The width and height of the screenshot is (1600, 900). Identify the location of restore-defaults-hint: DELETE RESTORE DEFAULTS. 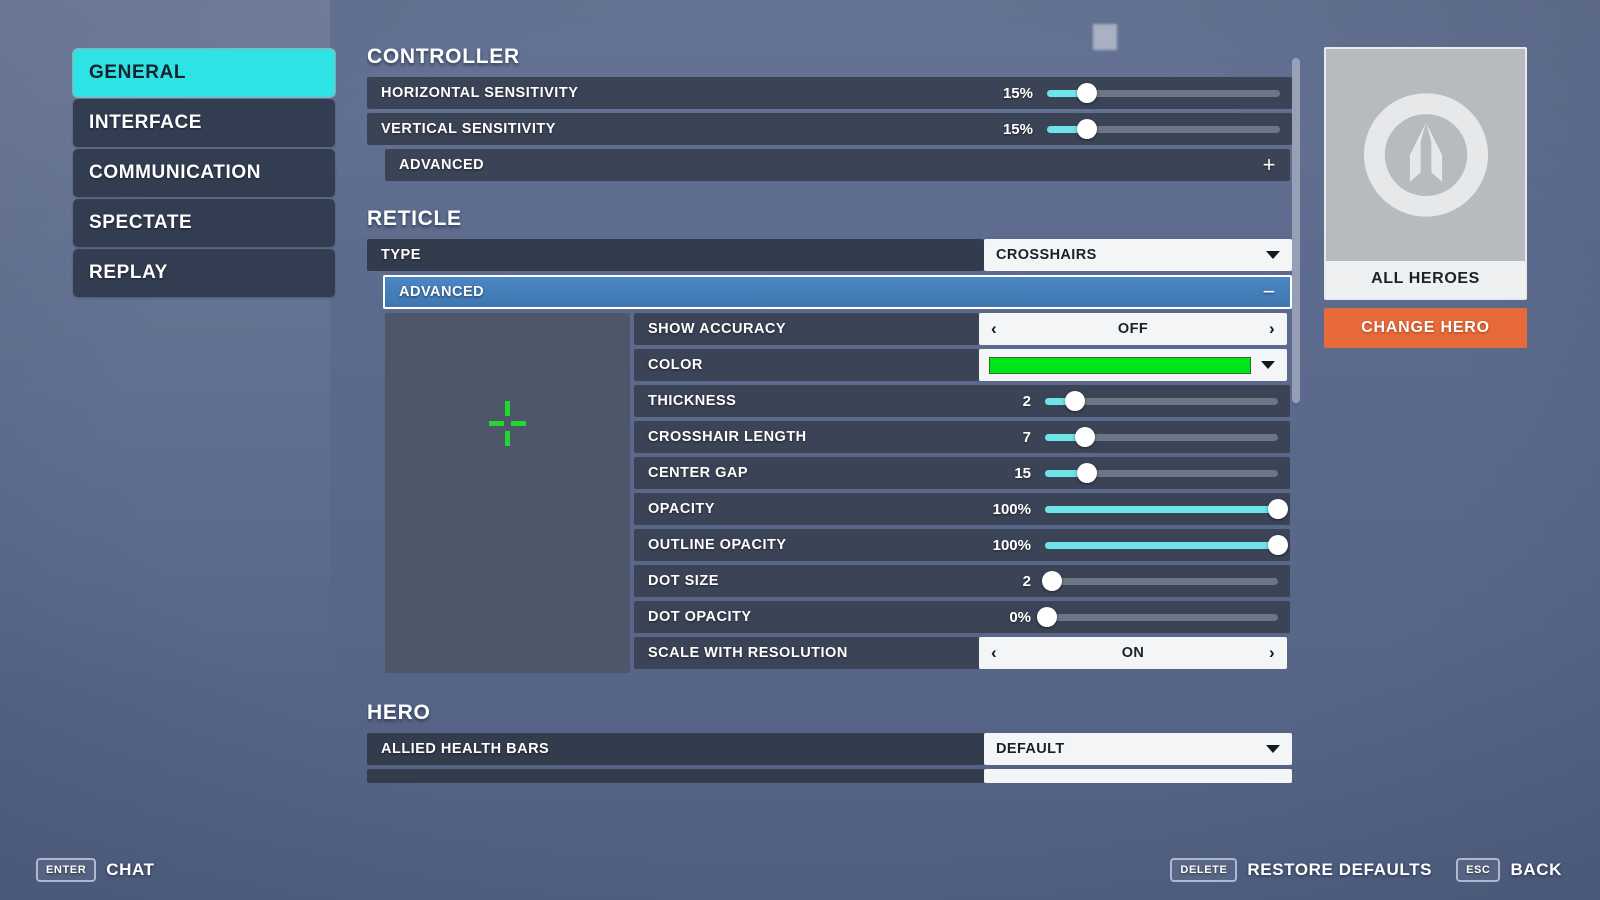
(1301, 870).